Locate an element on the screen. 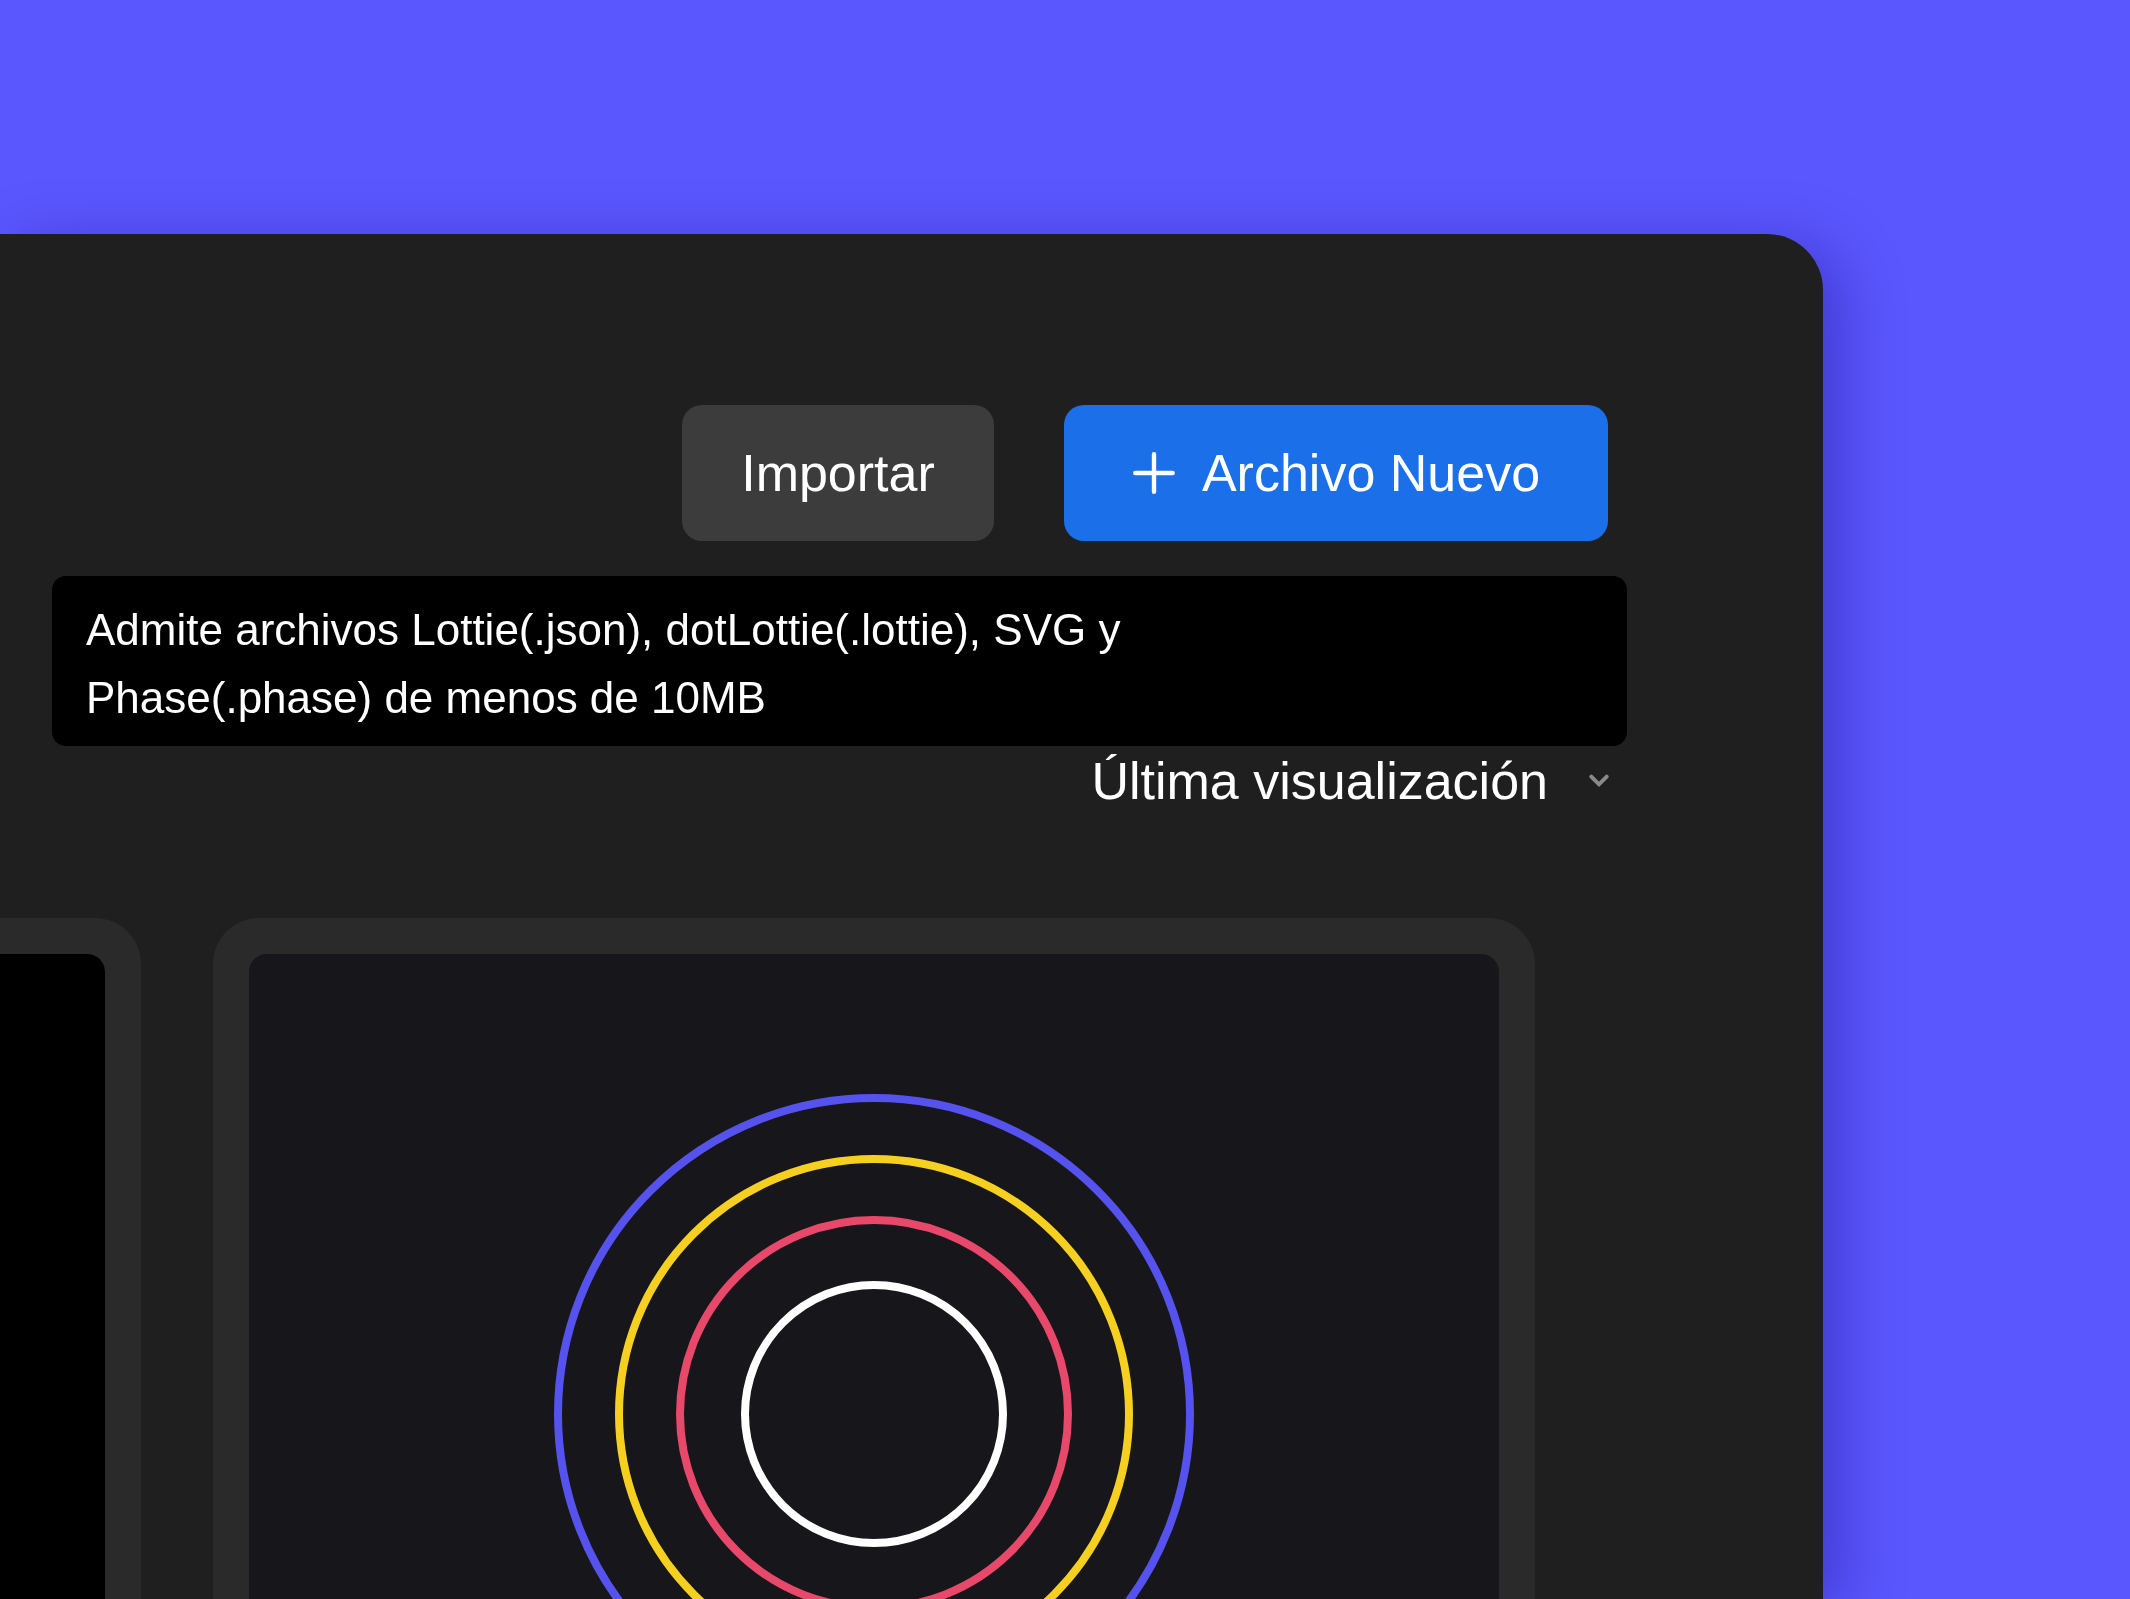 The width and height of the screenshot is (2130, 1599). sort-dropdown: Última visualización is located at coordinates (1350, 781).